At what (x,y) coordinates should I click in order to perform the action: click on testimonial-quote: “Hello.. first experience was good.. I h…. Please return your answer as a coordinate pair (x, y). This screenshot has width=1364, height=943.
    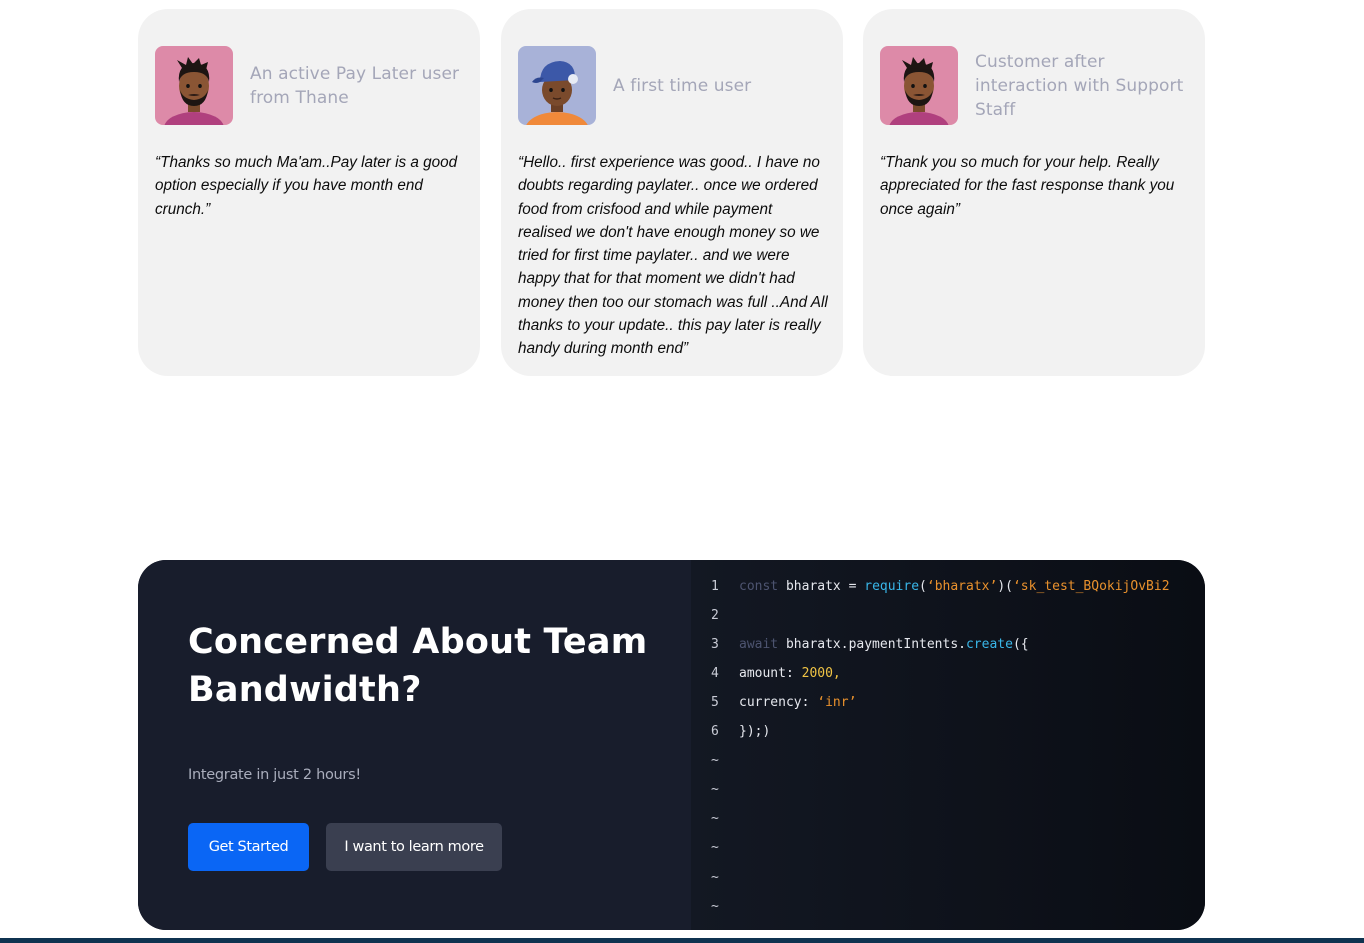
    Looking at the image, I should click on (673, 256).